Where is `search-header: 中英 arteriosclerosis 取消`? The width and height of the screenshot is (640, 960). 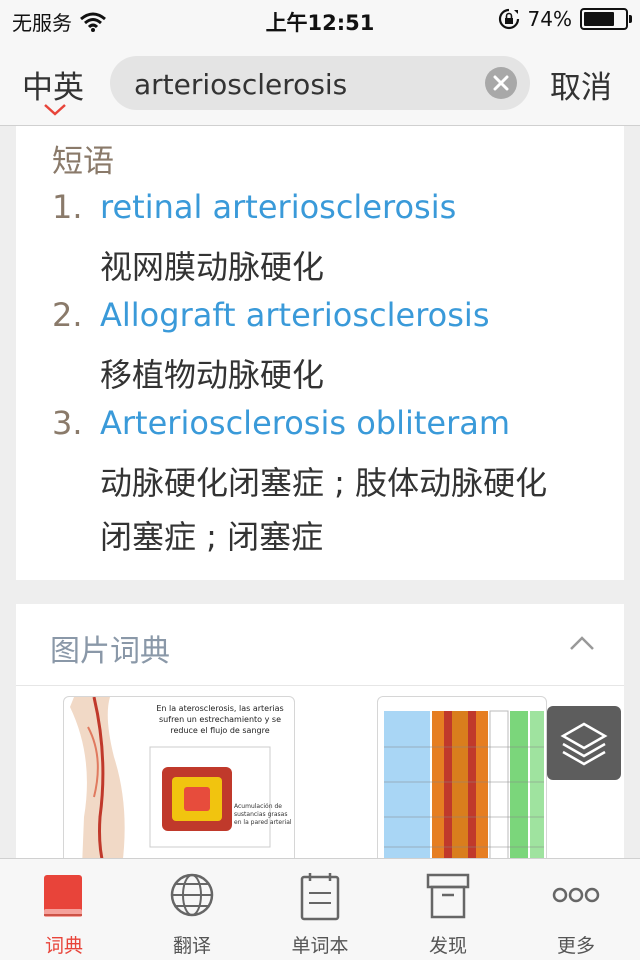
search-header: 中英 arteriosclerosis 取消 is located at coordinates (320, 83).